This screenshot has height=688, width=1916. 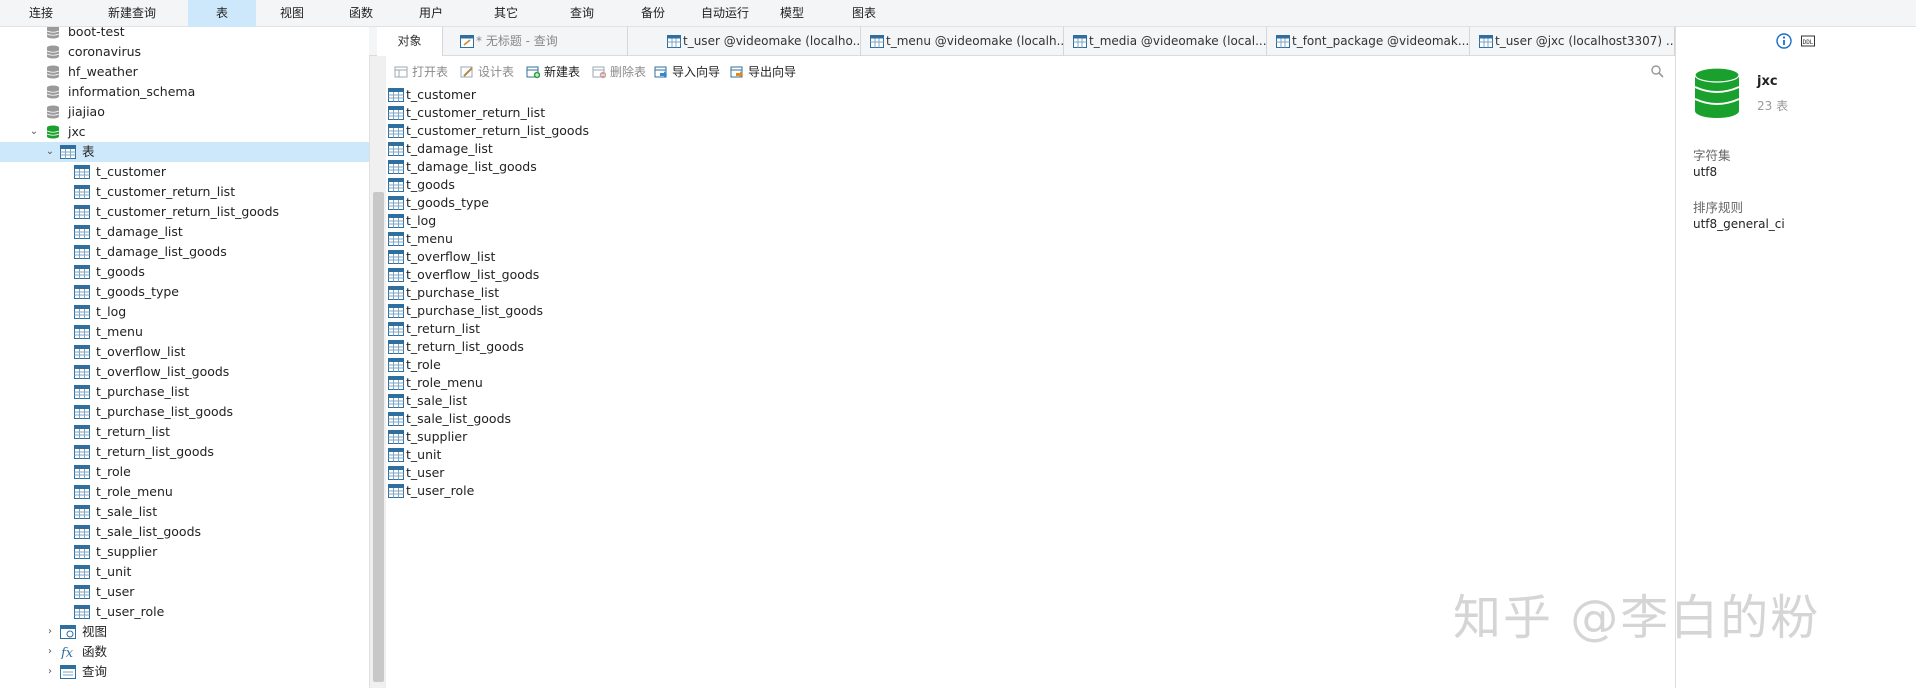 I want to click on tree-item-database: jiajiao, so click(x=184, y=112).